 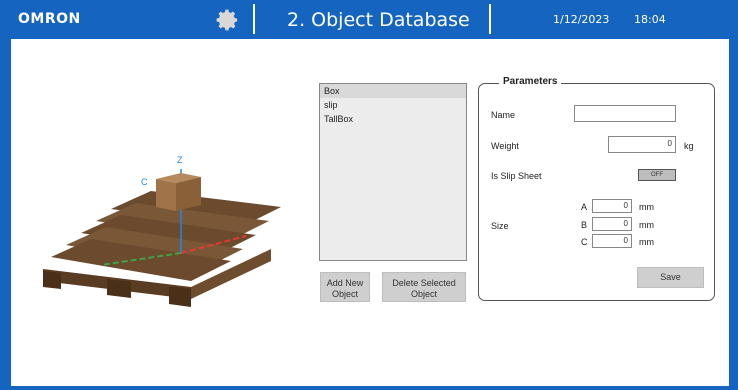 I want to click on time-display: 18:04, so click(x=650, y=19).